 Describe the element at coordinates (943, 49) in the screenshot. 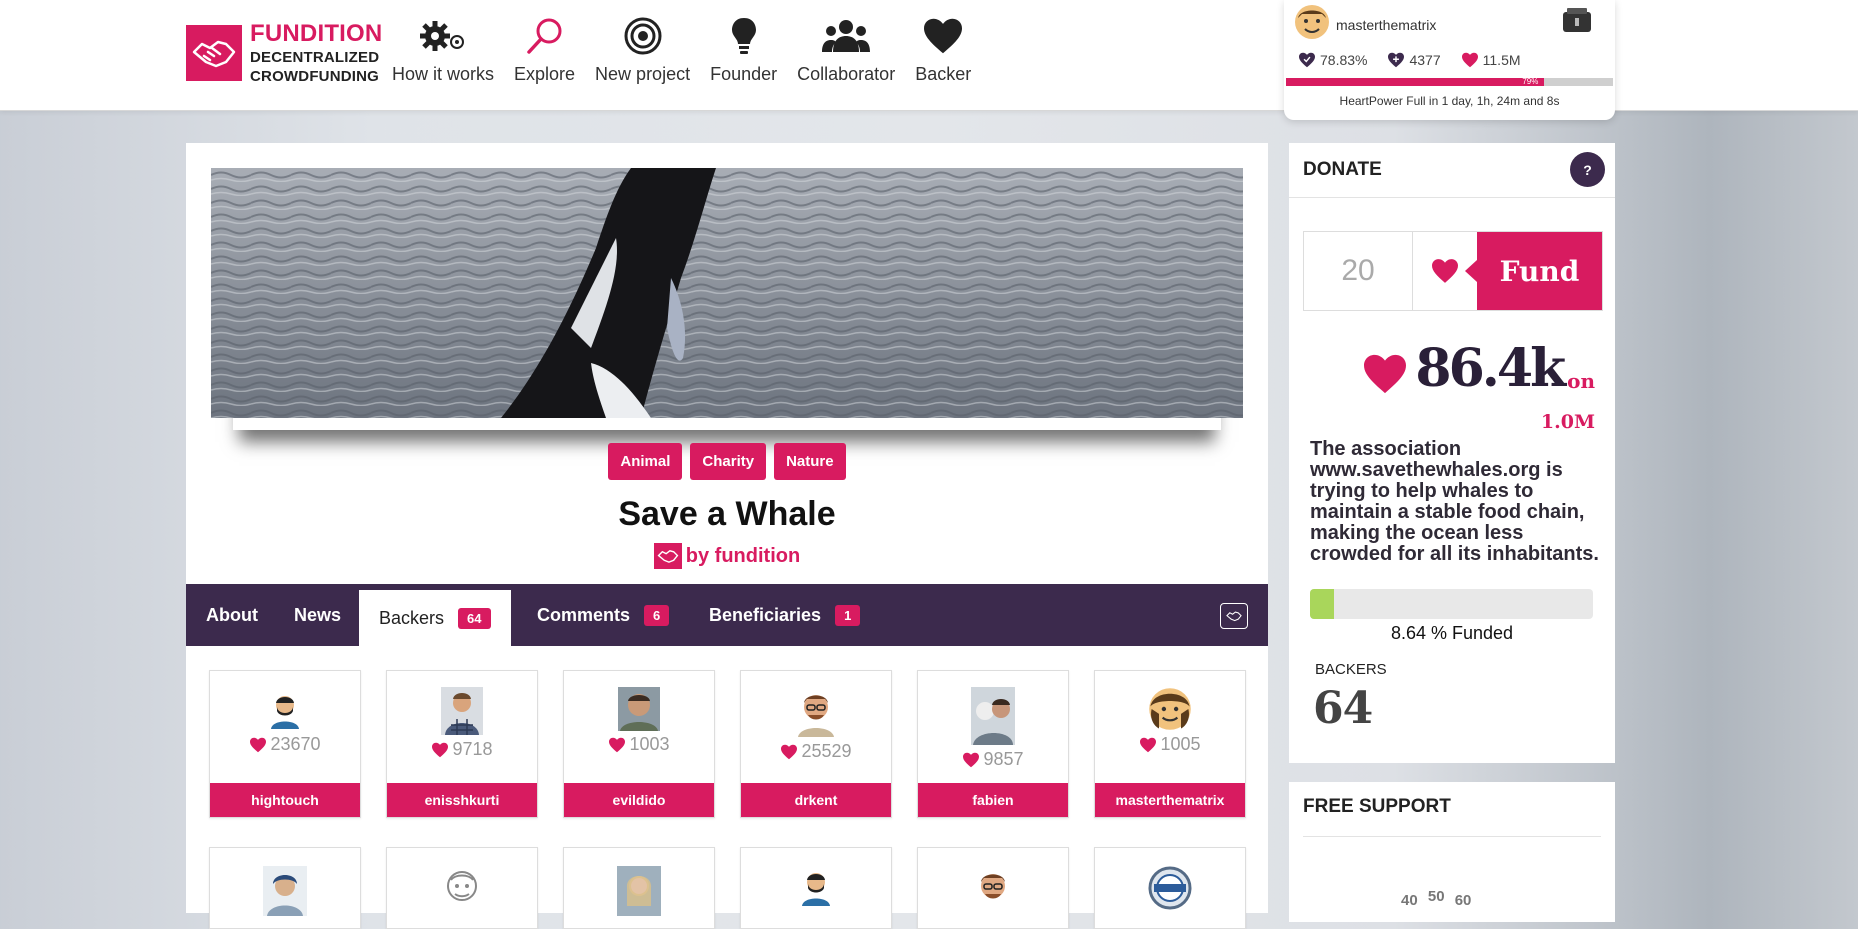

I see `nav-backer: Backer` at that location.